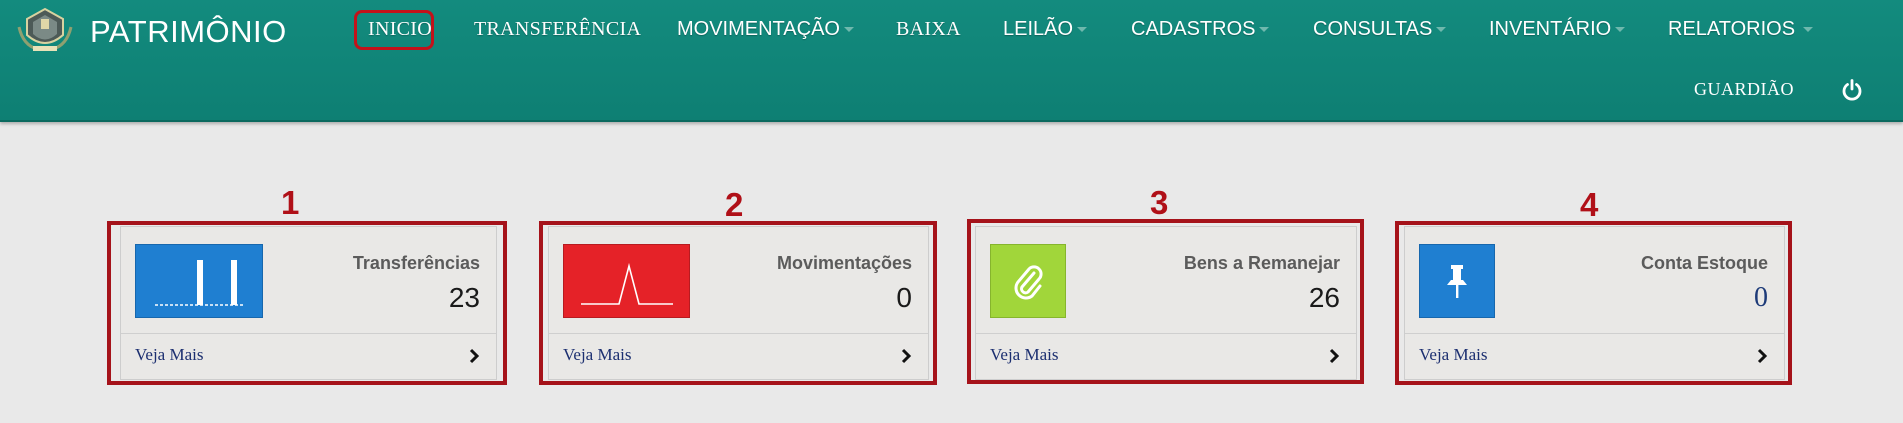 The height and width of the screenshot is (423, 1903). Describe the element at coordinates (188, 32) in the screenshot. I see `app-title: PATRIMÔNIO` at that location.